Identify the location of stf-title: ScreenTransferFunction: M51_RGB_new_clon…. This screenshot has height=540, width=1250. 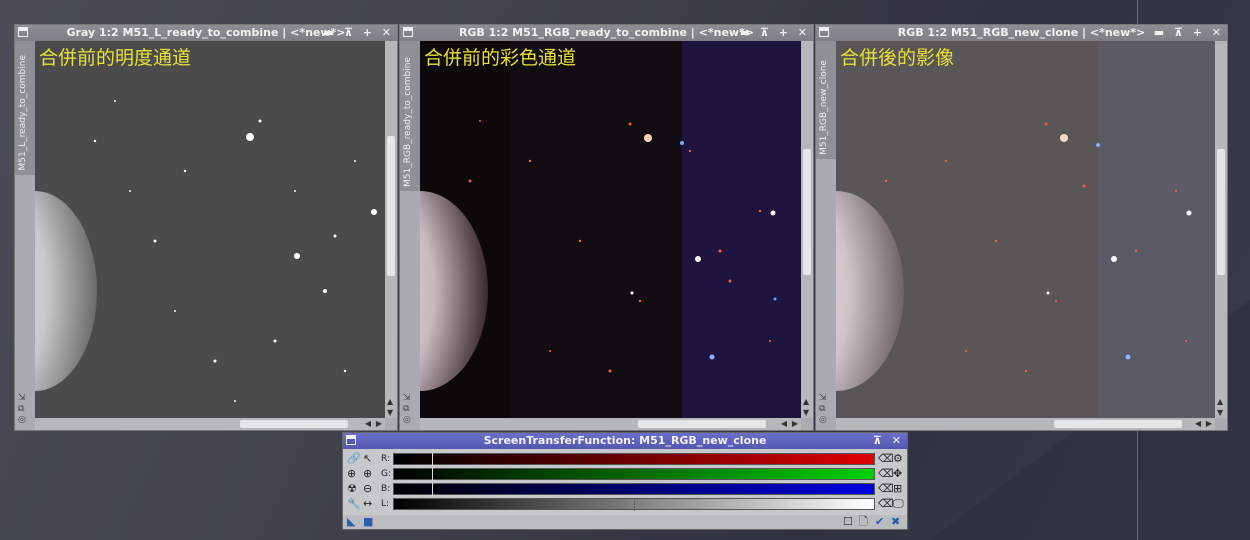
(625, 440).